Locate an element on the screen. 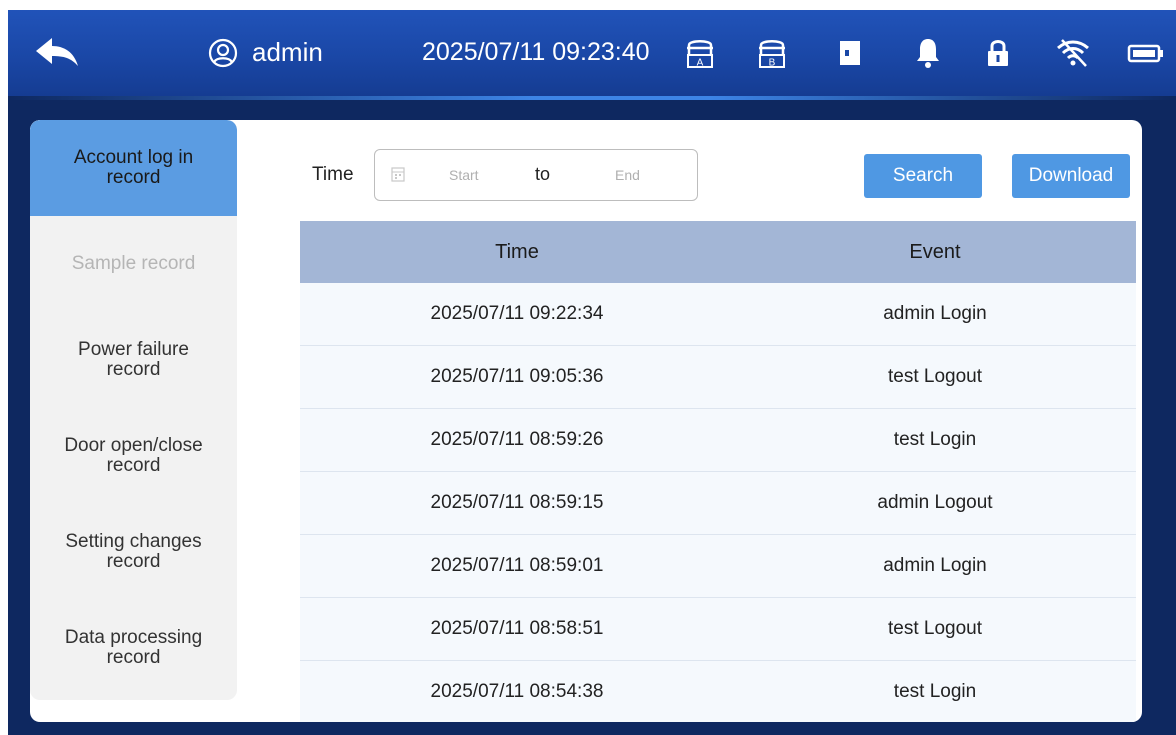 The height and width of the screenshot is (735, 1176). date-range-picker: Start to End is located at coordinates (536, 175).